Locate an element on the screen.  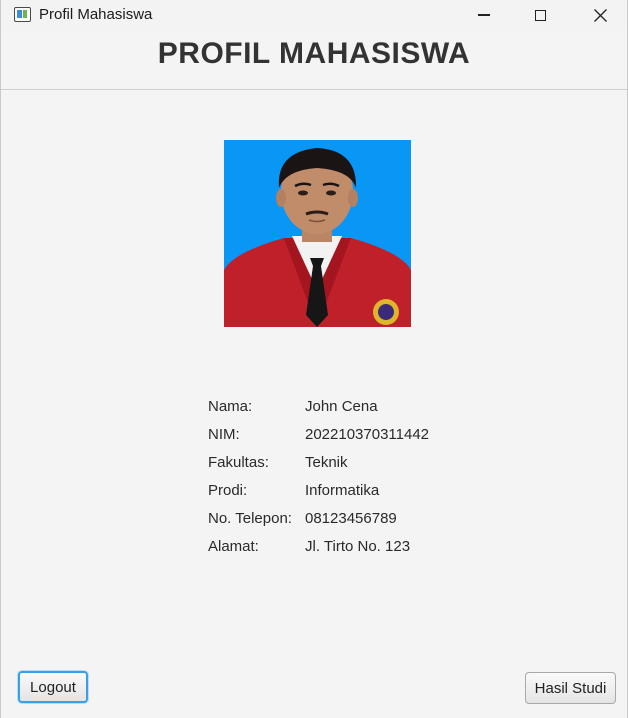
label-nama: Nama: is located at coordinates (230, 406).